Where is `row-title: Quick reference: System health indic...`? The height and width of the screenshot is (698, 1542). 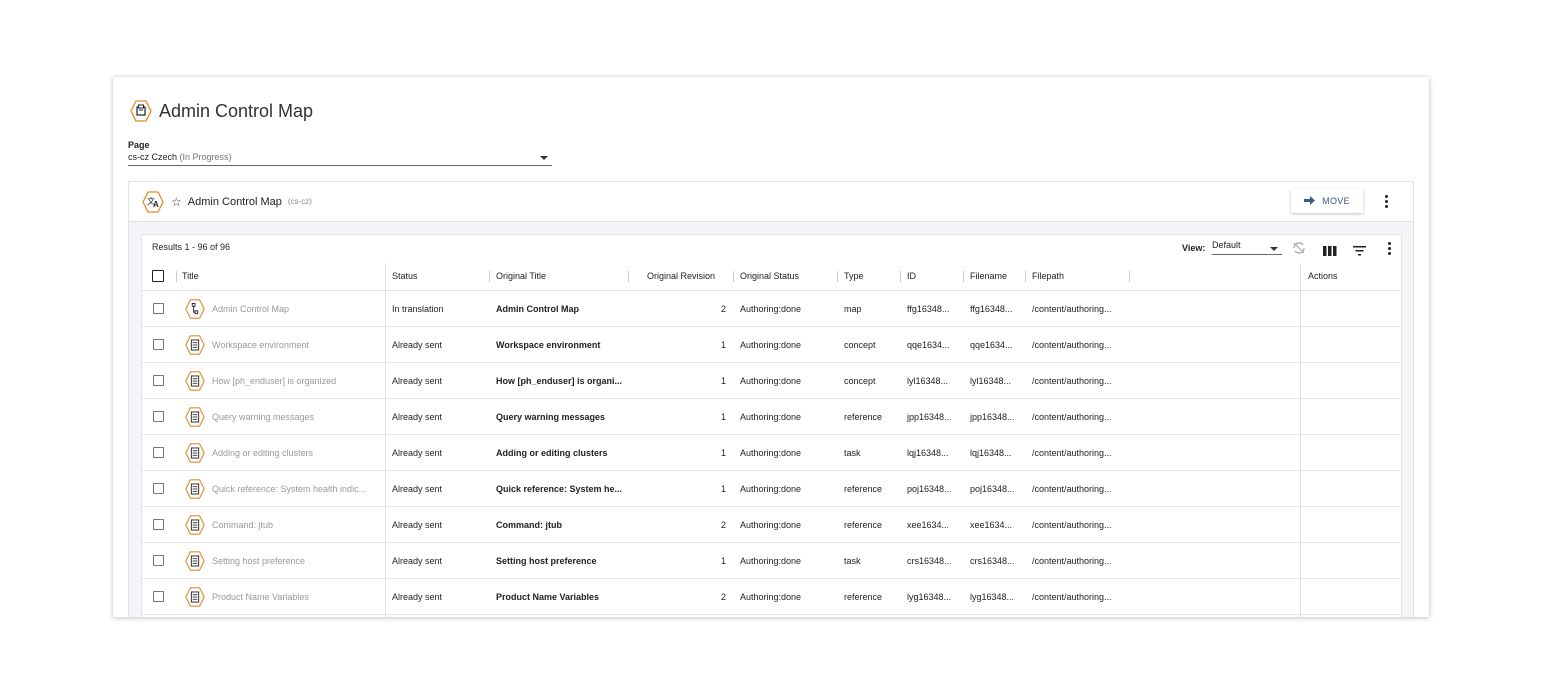 row-title: Quick reference: System health indic... is located at coordinates (297, 489).